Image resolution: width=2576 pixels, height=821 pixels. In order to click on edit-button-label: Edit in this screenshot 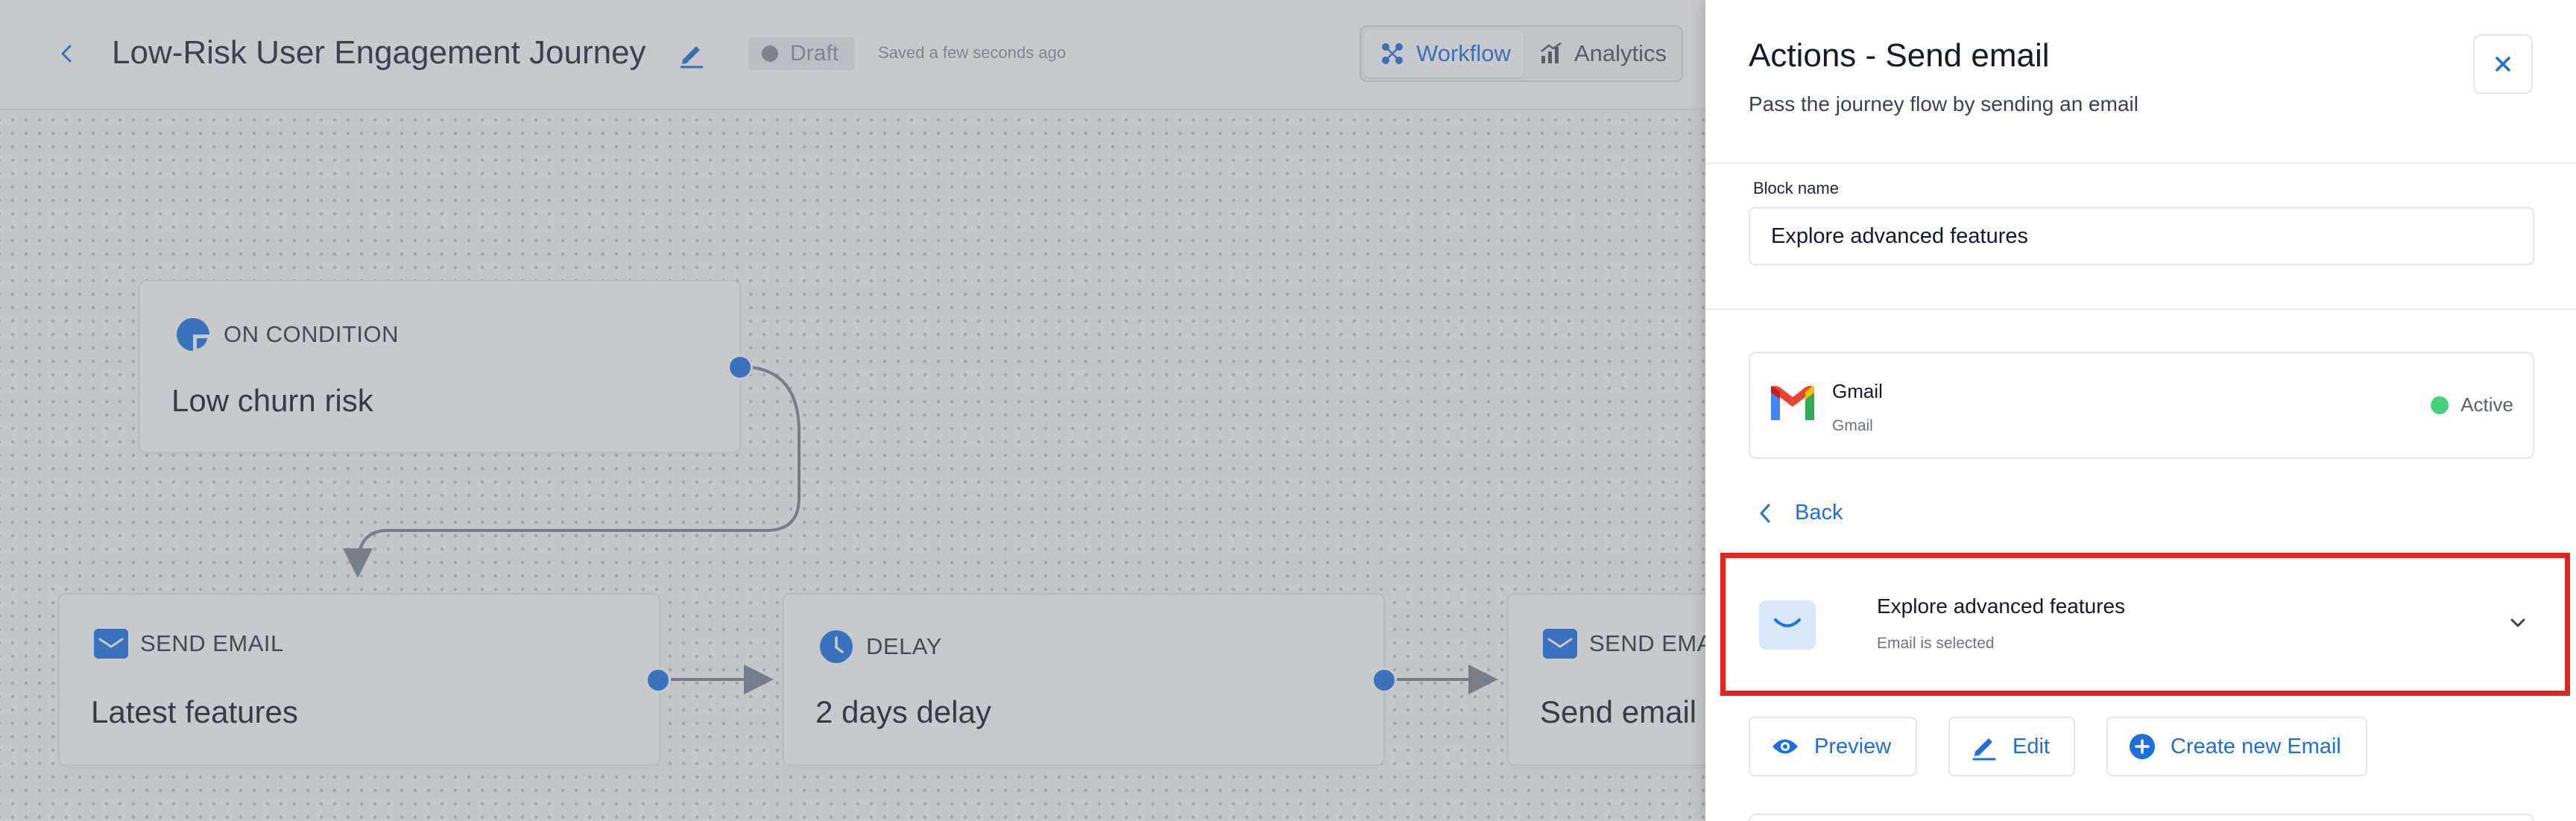, I will do `click(2031, 746)`.